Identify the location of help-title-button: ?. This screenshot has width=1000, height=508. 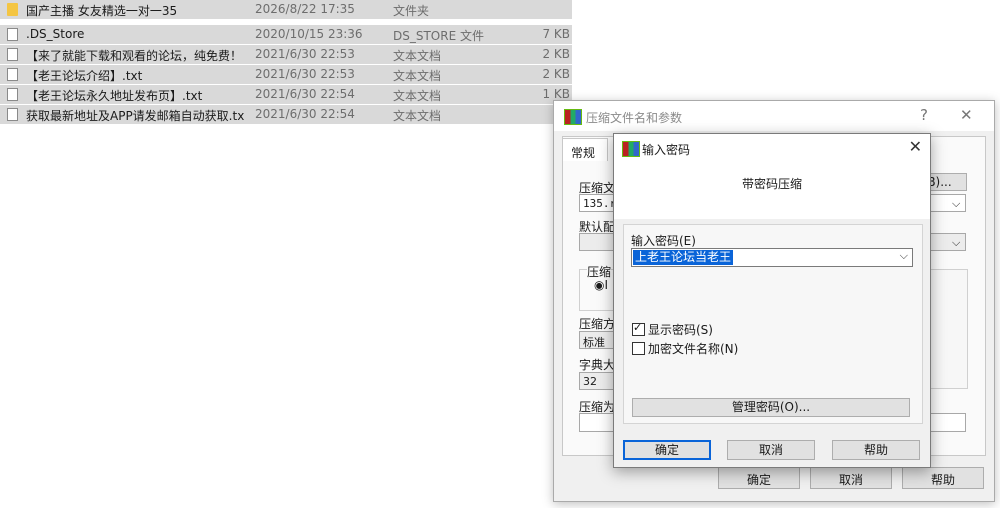
(924, 115).